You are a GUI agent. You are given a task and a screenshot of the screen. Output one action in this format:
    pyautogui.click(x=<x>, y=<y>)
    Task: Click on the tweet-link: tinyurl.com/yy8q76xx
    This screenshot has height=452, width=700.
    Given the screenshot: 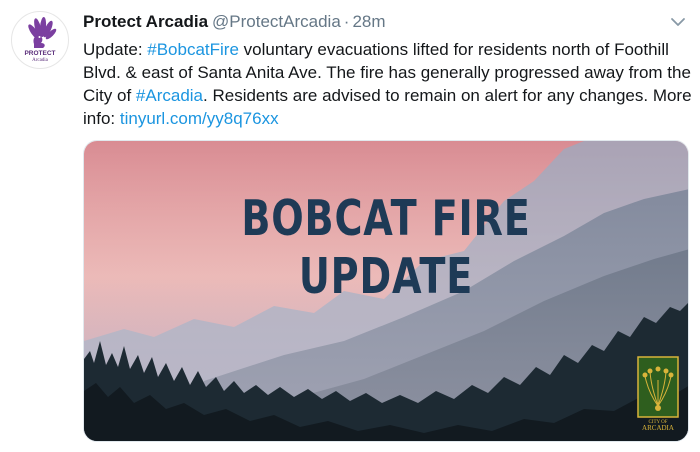 What is the action you would take?
    pyautogui.click(x=199, y=118)
    